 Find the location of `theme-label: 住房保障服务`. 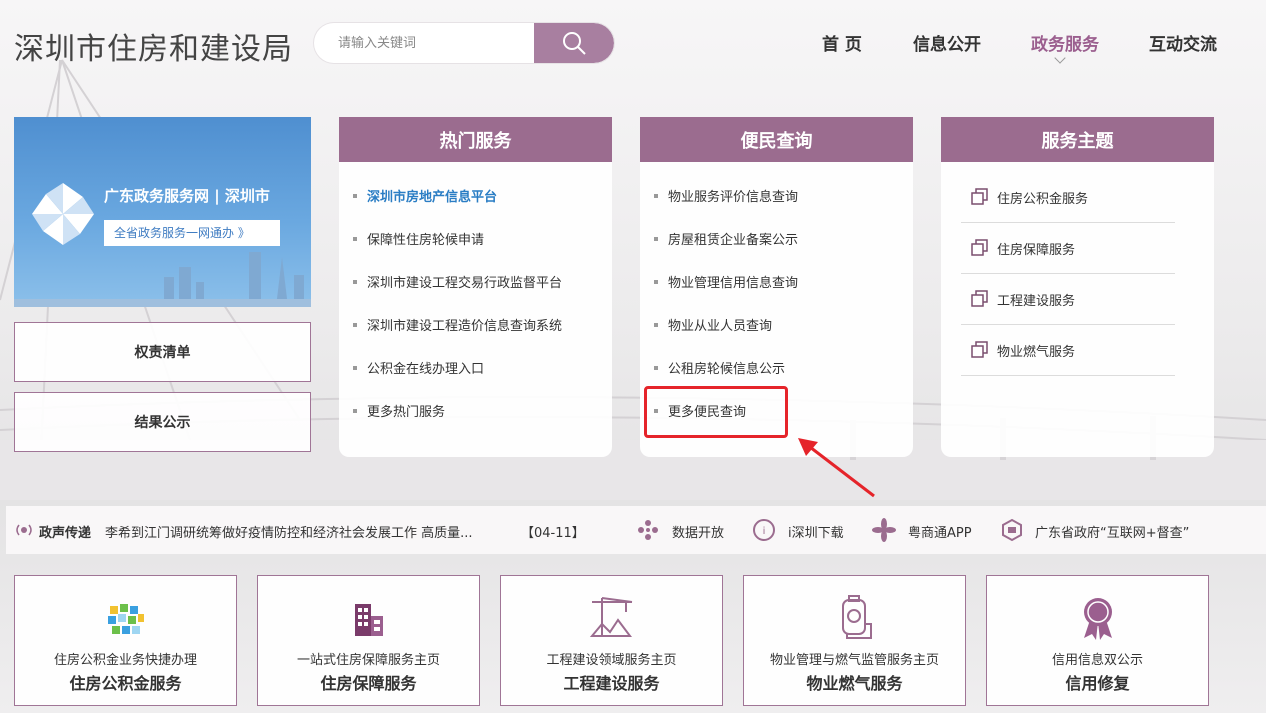

theme-label: 住房保障服务 is located at coordinates (1036, 250).